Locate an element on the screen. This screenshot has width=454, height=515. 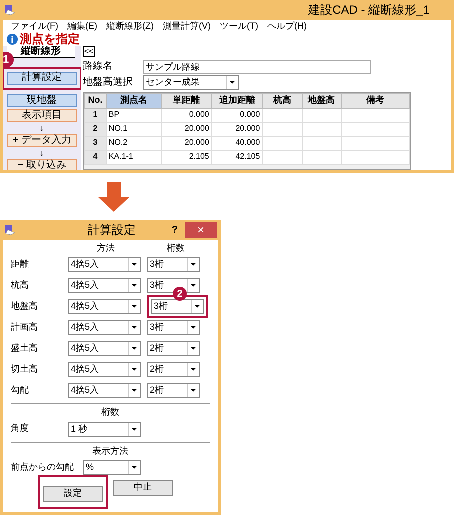
row-number: 3 is located at coordinates (95, 143).